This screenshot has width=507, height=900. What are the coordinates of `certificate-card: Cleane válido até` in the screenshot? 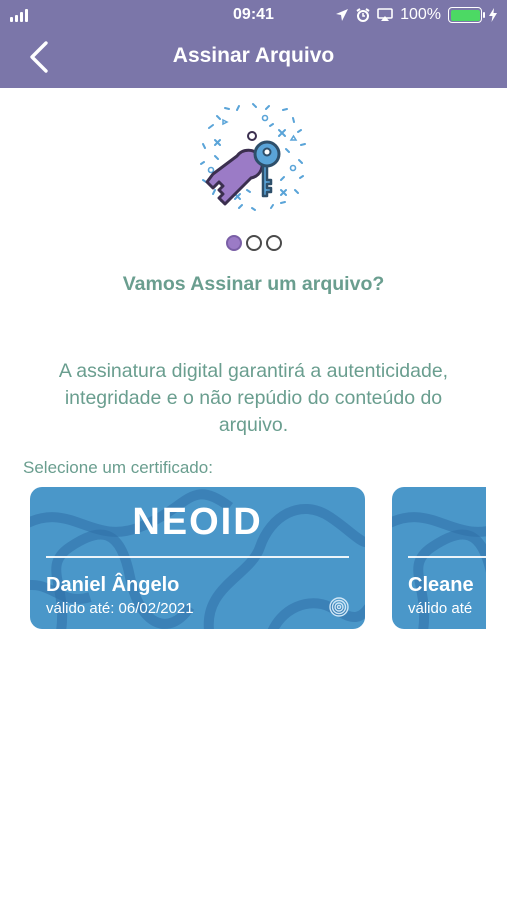 It's located at (439, 558).